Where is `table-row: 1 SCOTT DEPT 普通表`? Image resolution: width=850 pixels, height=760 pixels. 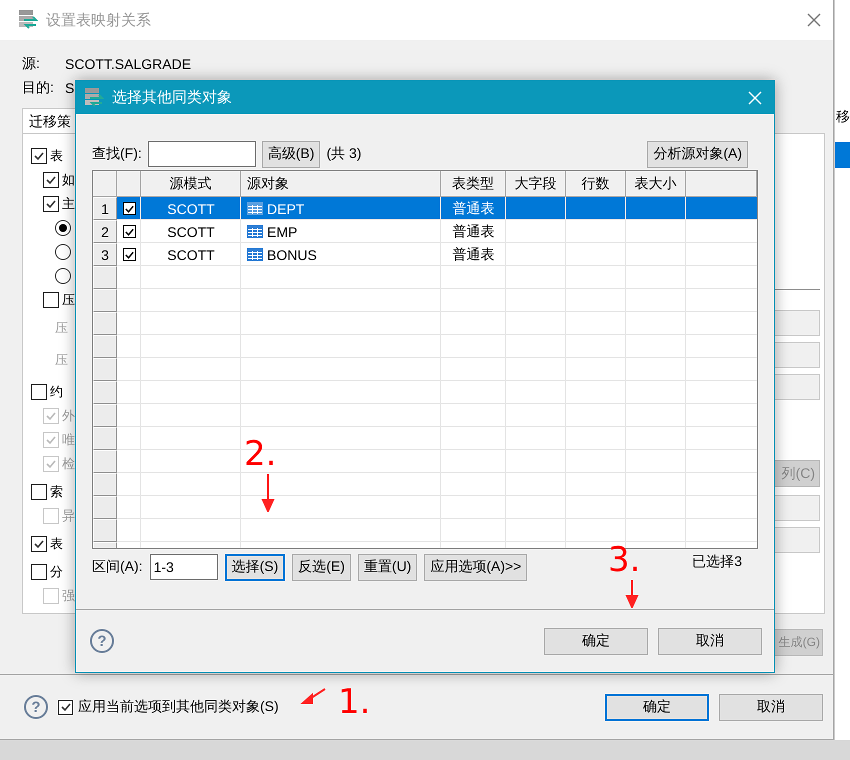 table-row: 1 SCOTT DEPT 普通表 is located at coordinates (425, 208).